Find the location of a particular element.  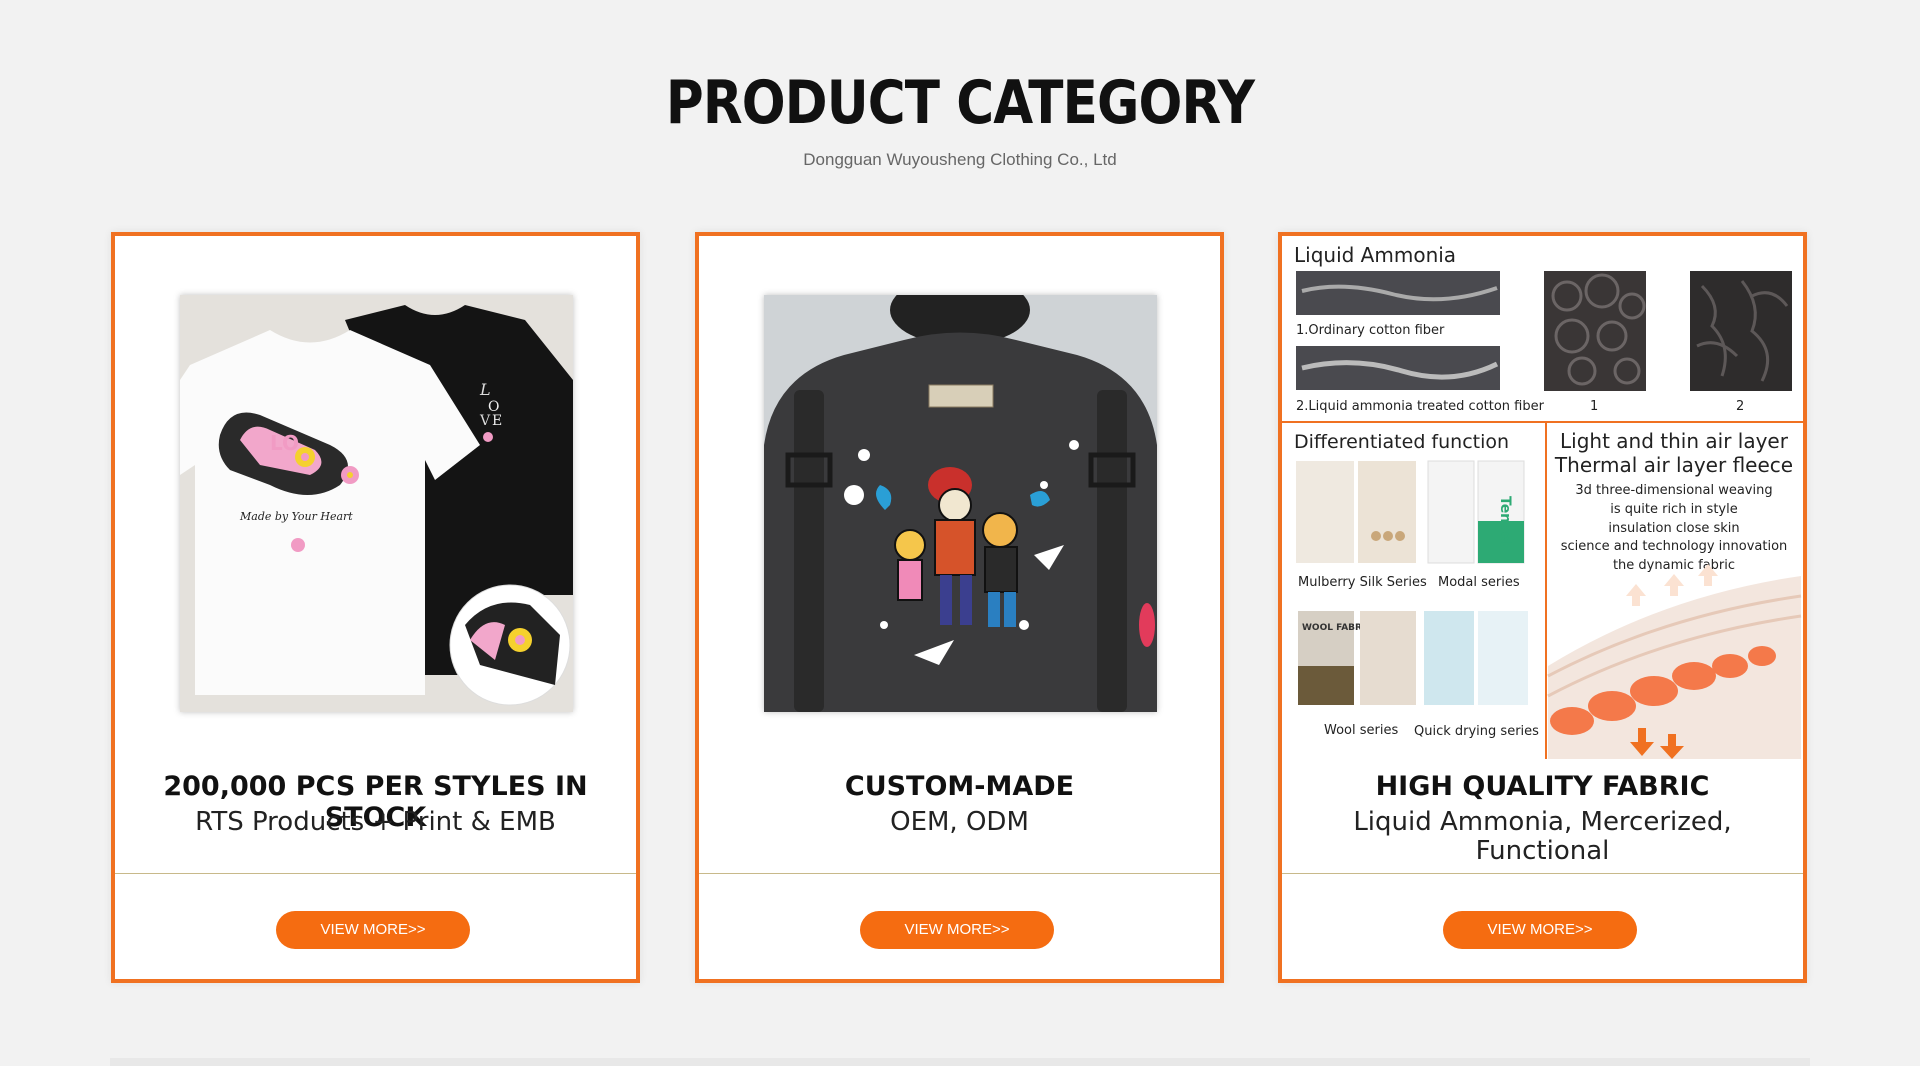

fiber-label-2: 2.Liquid ammonia treated cotton fiber is located at coordinates (1420, 406).